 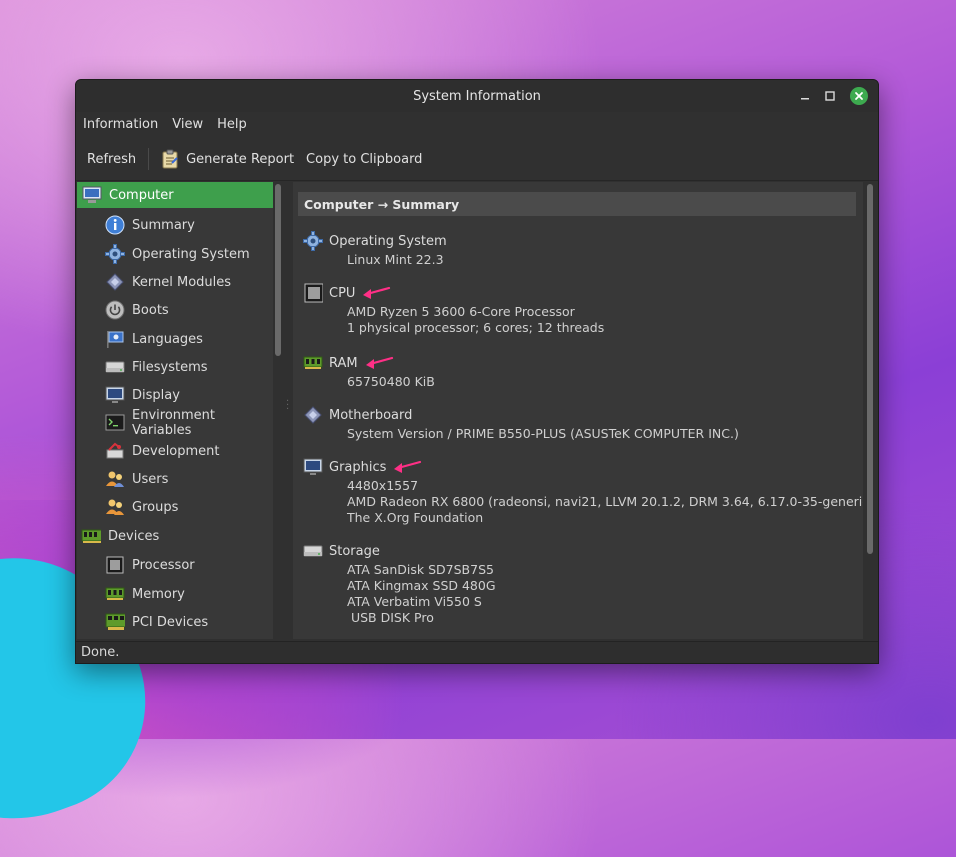 What do you see at coordinates (343, 363) in the screenshot?
I see `group-title: RAM` at bounding box center [343, 363].